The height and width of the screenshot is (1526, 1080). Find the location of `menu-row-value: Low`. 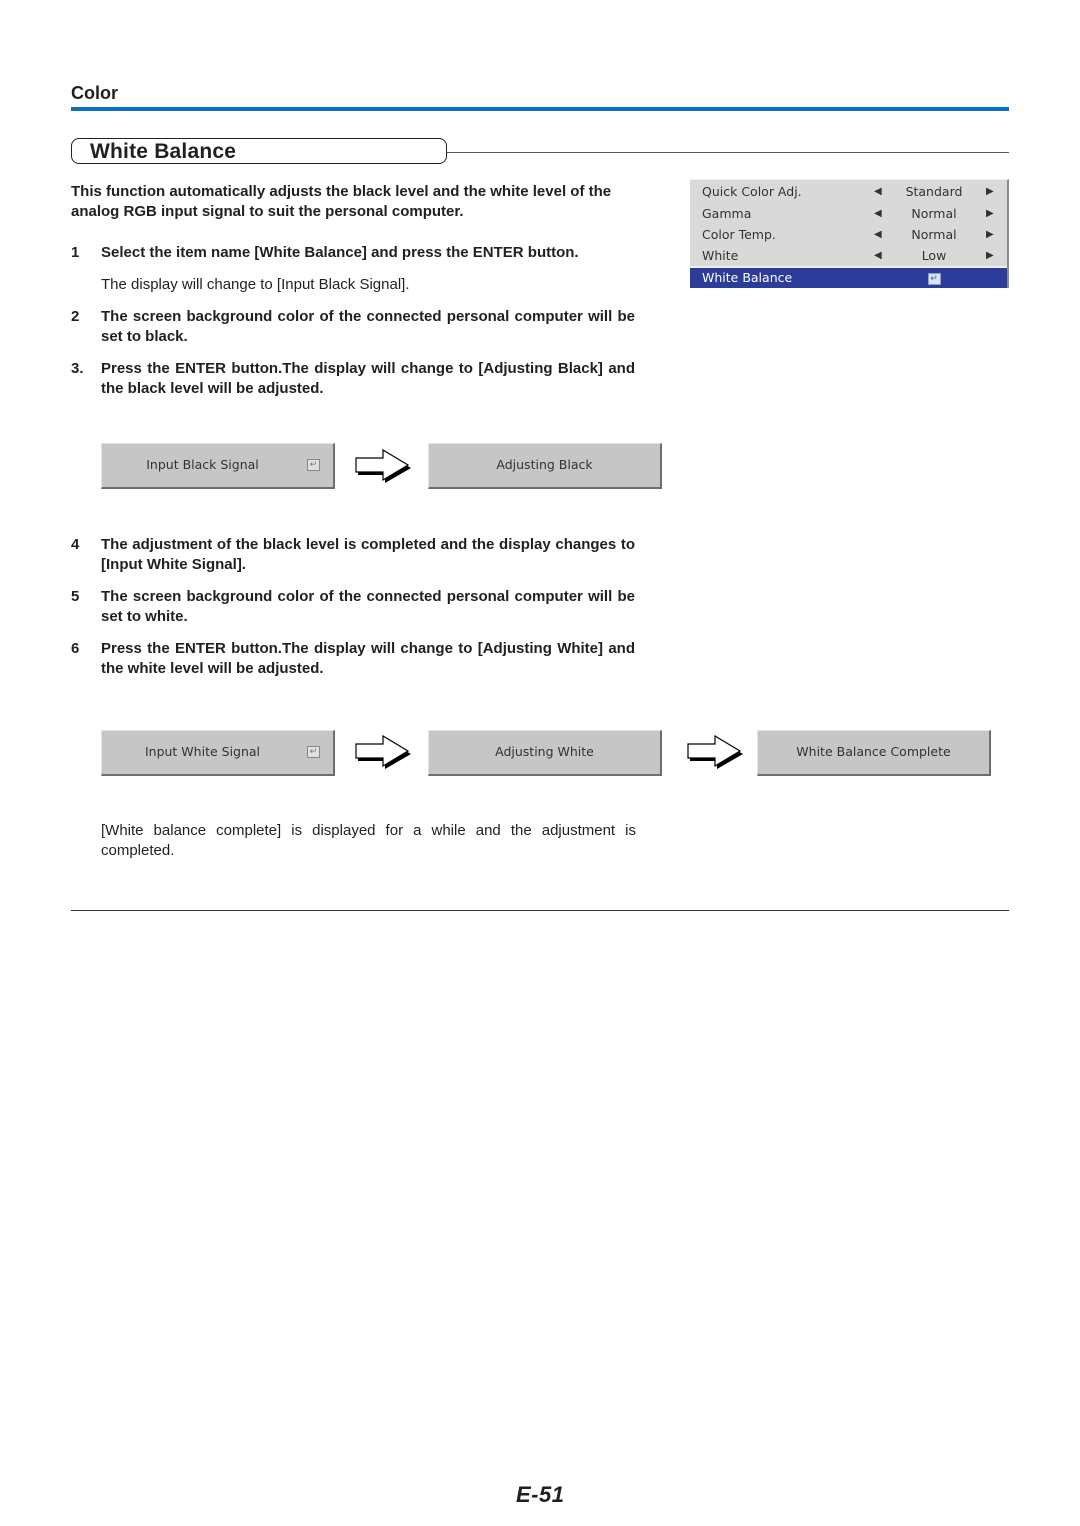

menu-row-value: Low is located at coordinates (934, 255).